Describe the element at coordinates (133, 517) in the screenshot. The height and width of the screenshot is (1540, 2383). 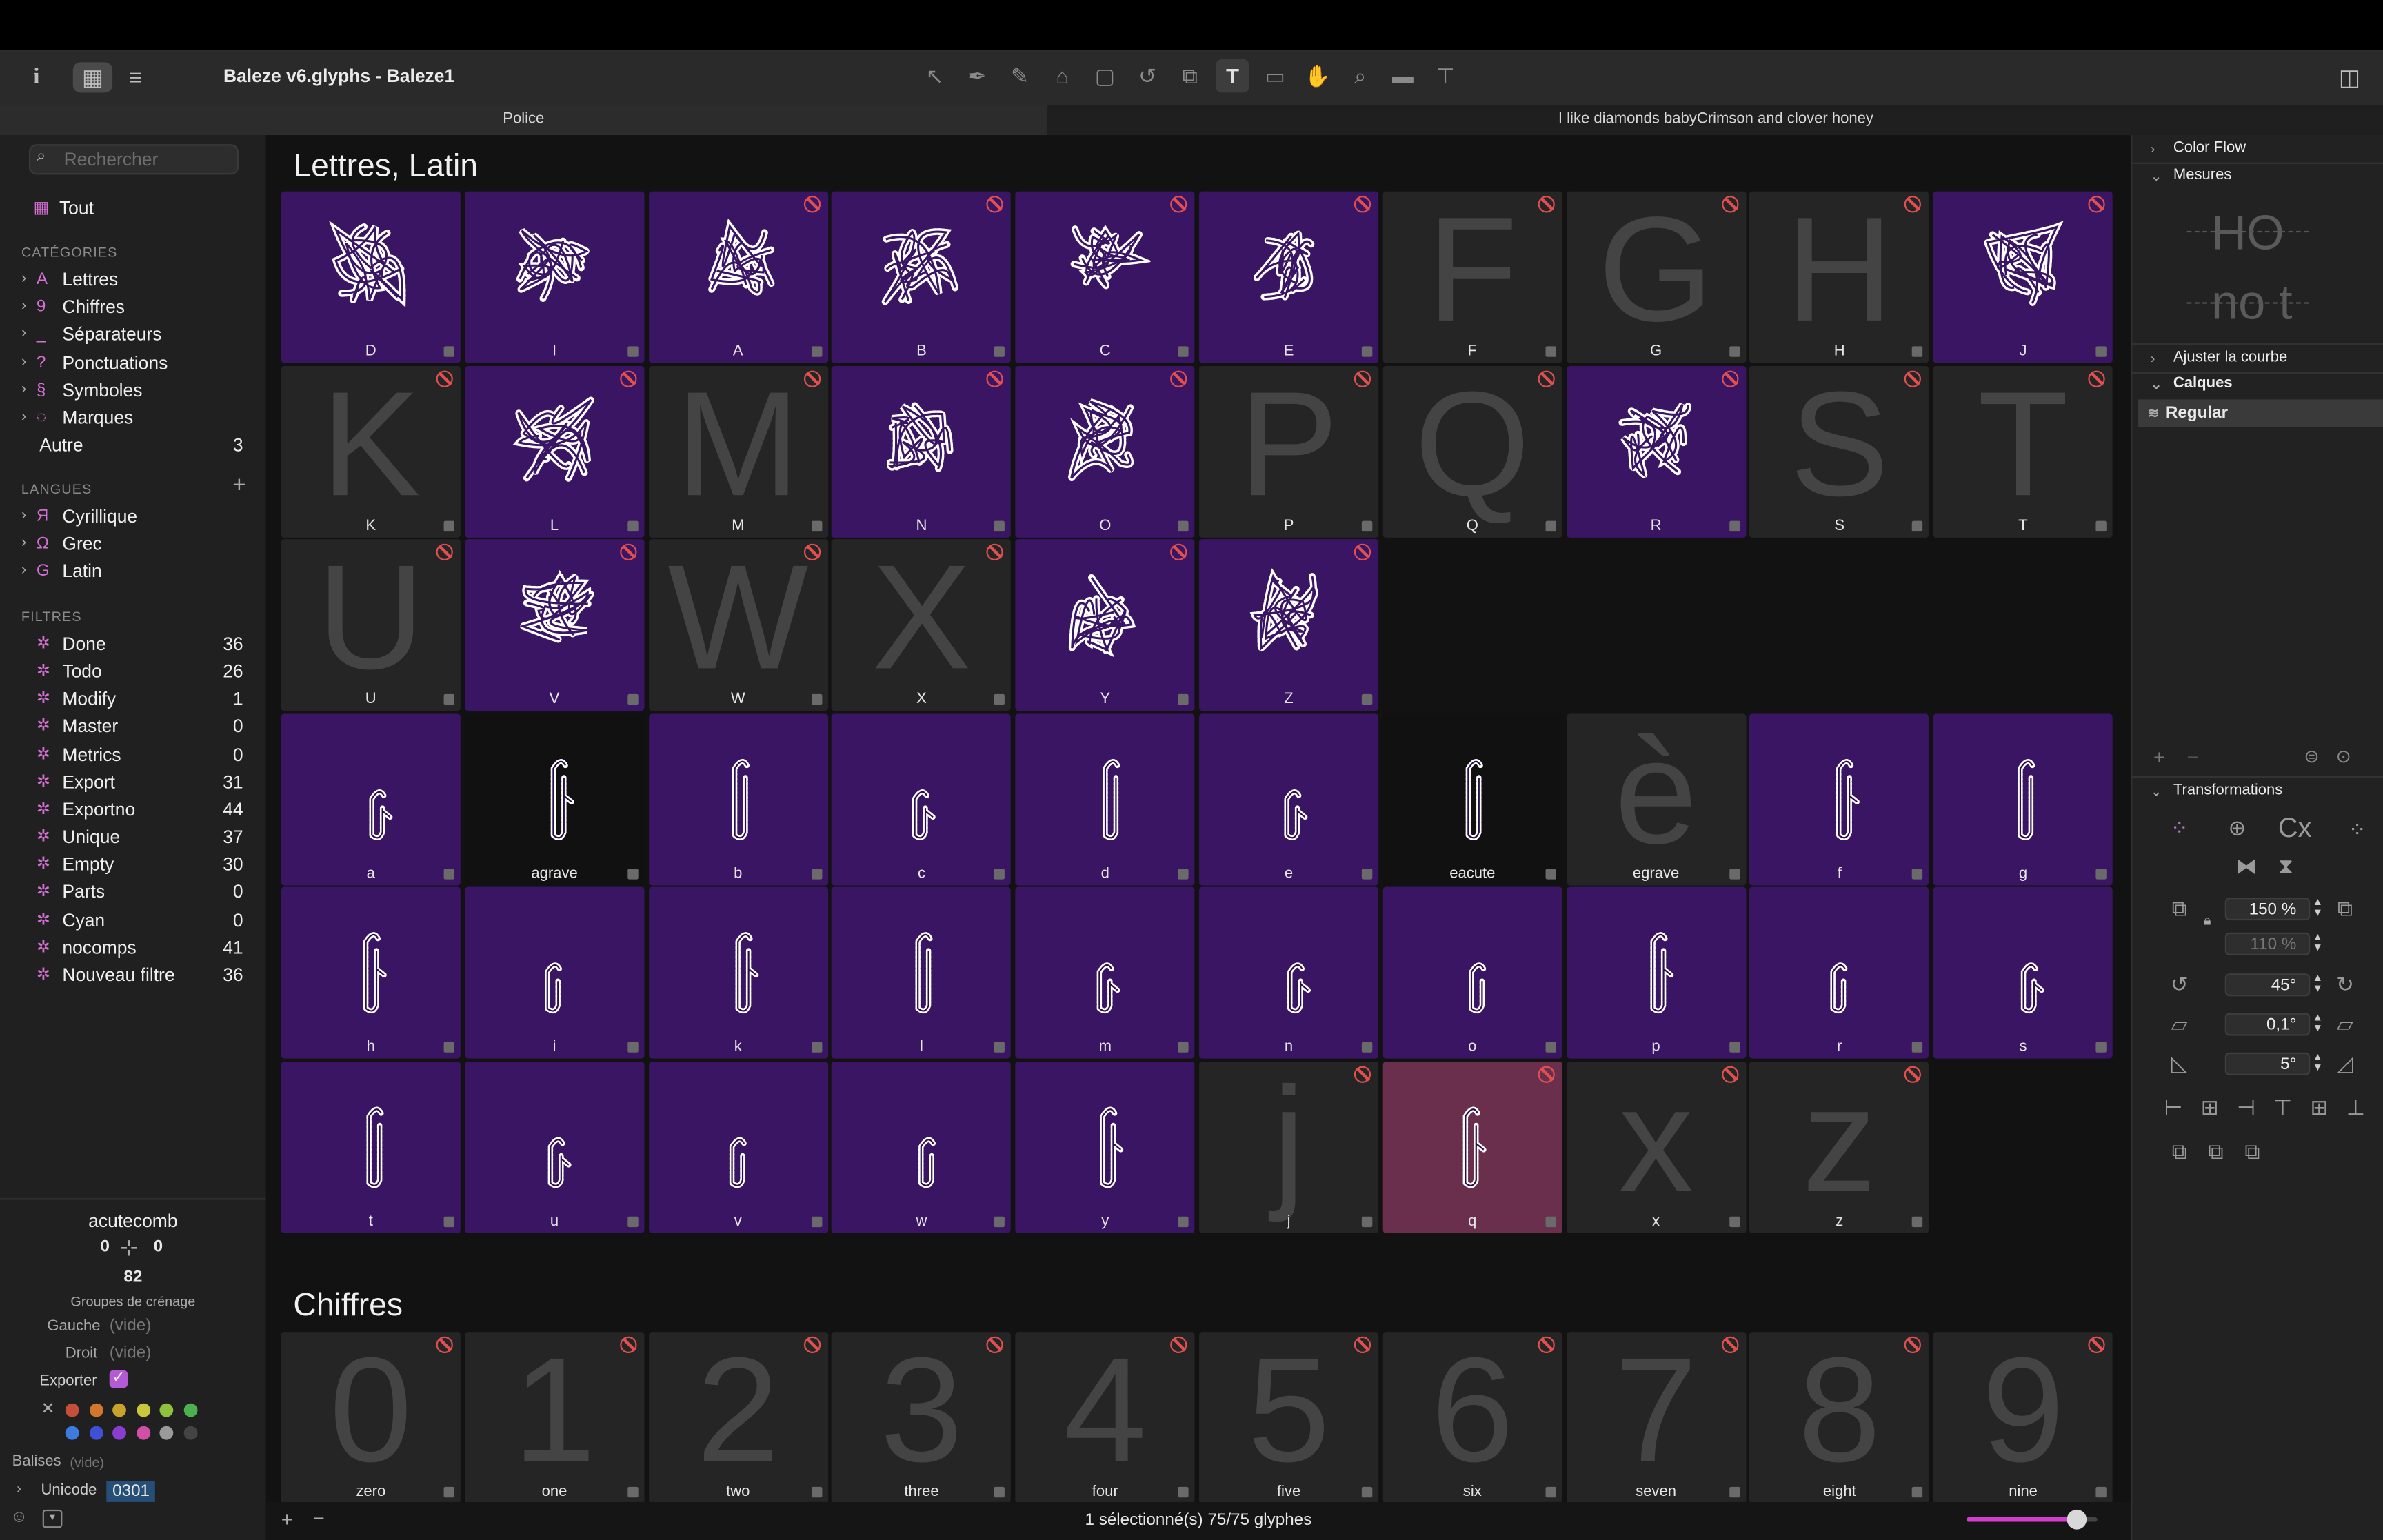
I see `sidebar-item-language-0: › Я Cyrillique` at that location.